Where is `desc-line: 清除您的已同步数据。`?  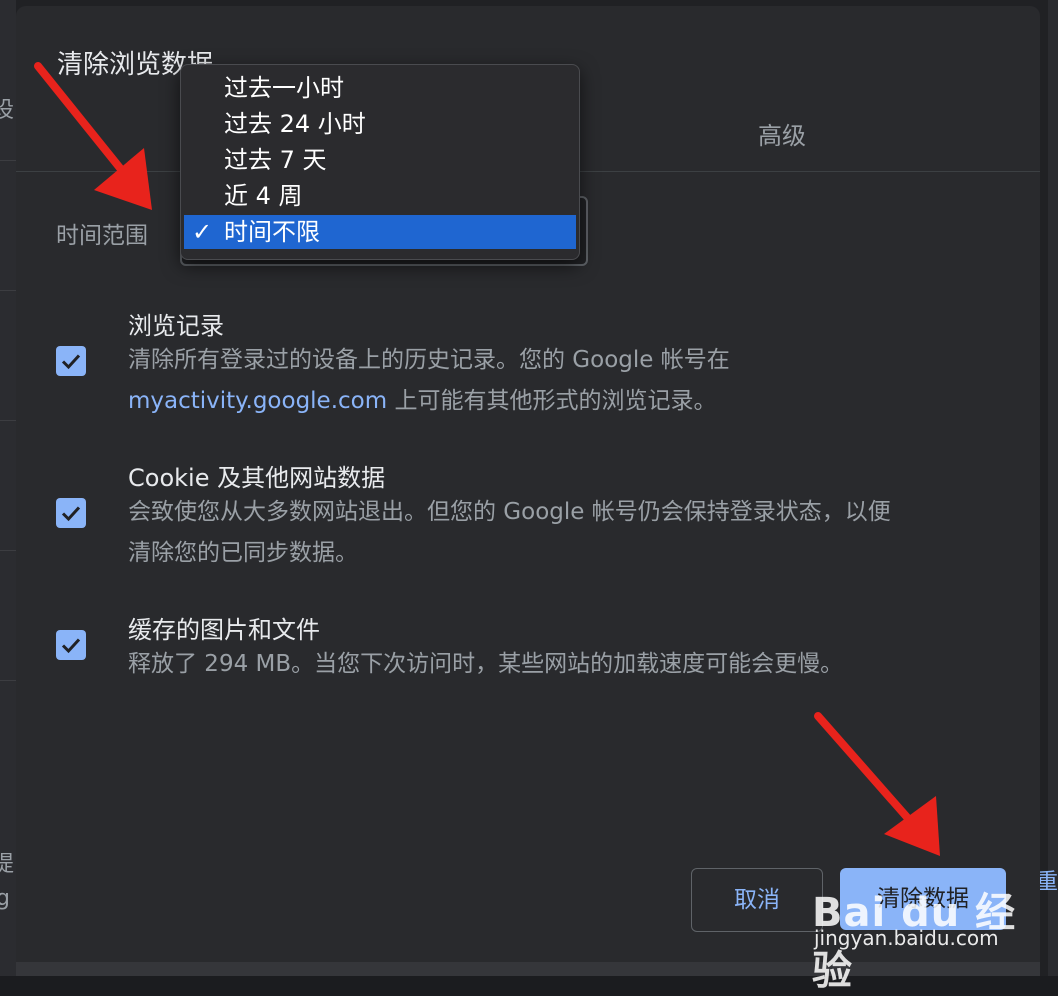 desc-line: 清除您的已同步数据。 is located at coordinates (243, 553).